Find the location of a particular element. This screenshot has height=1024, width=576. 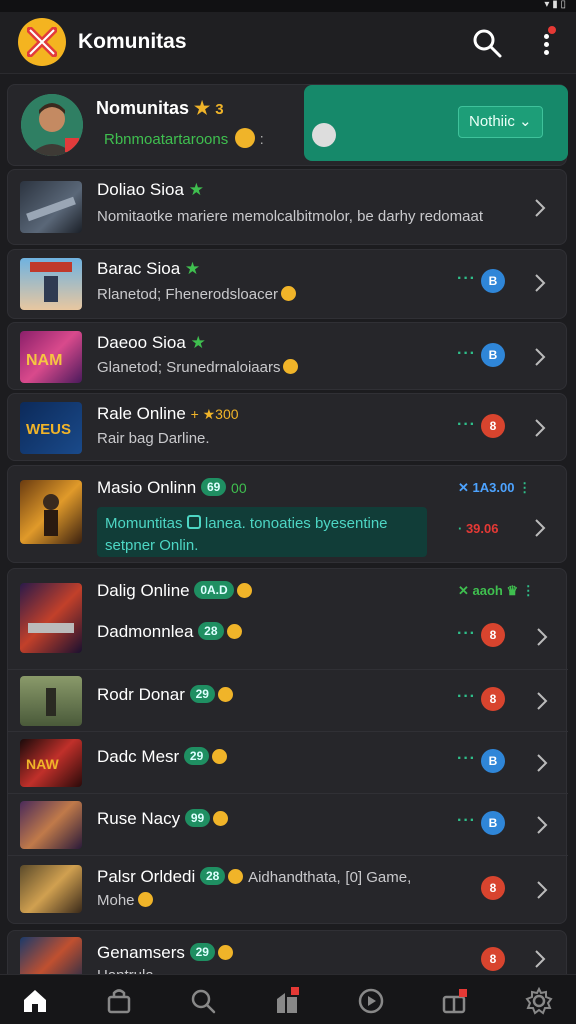

game-thumbnail: NAM is located at coordinates (51, 357).